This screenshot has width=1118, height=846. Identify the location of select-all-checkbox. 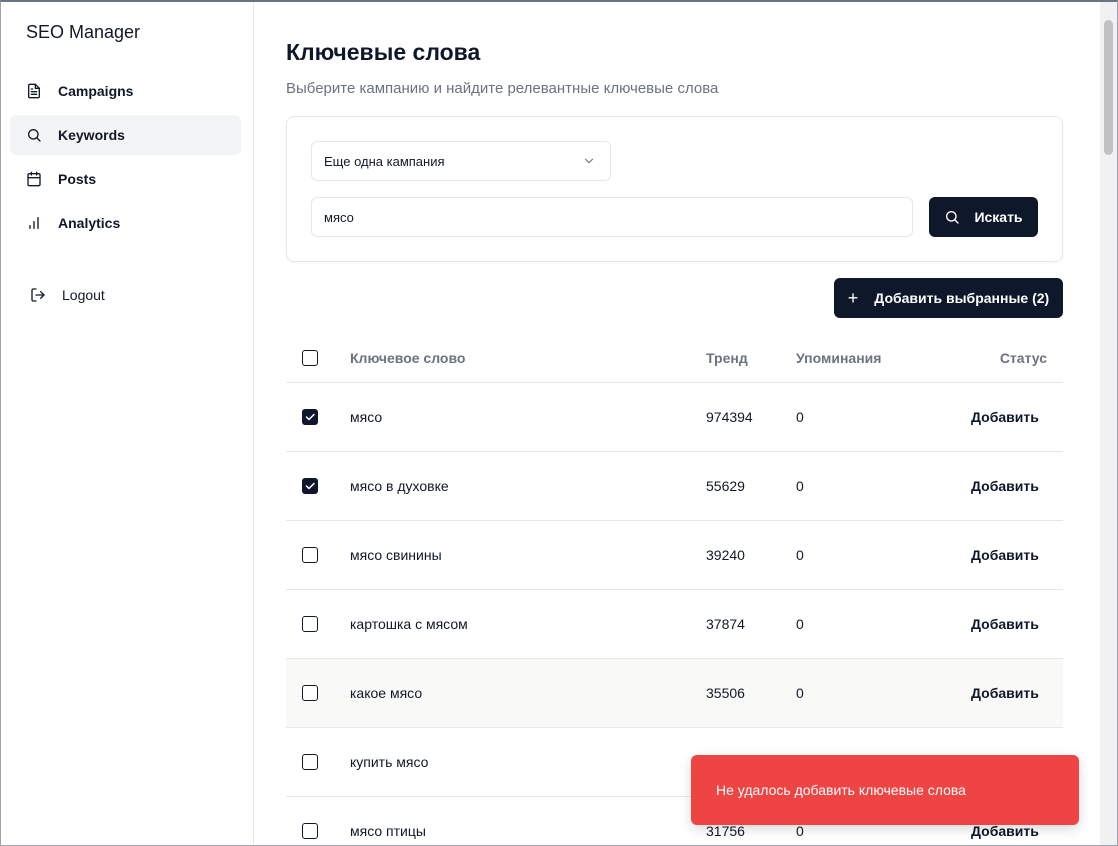
(310, 358).